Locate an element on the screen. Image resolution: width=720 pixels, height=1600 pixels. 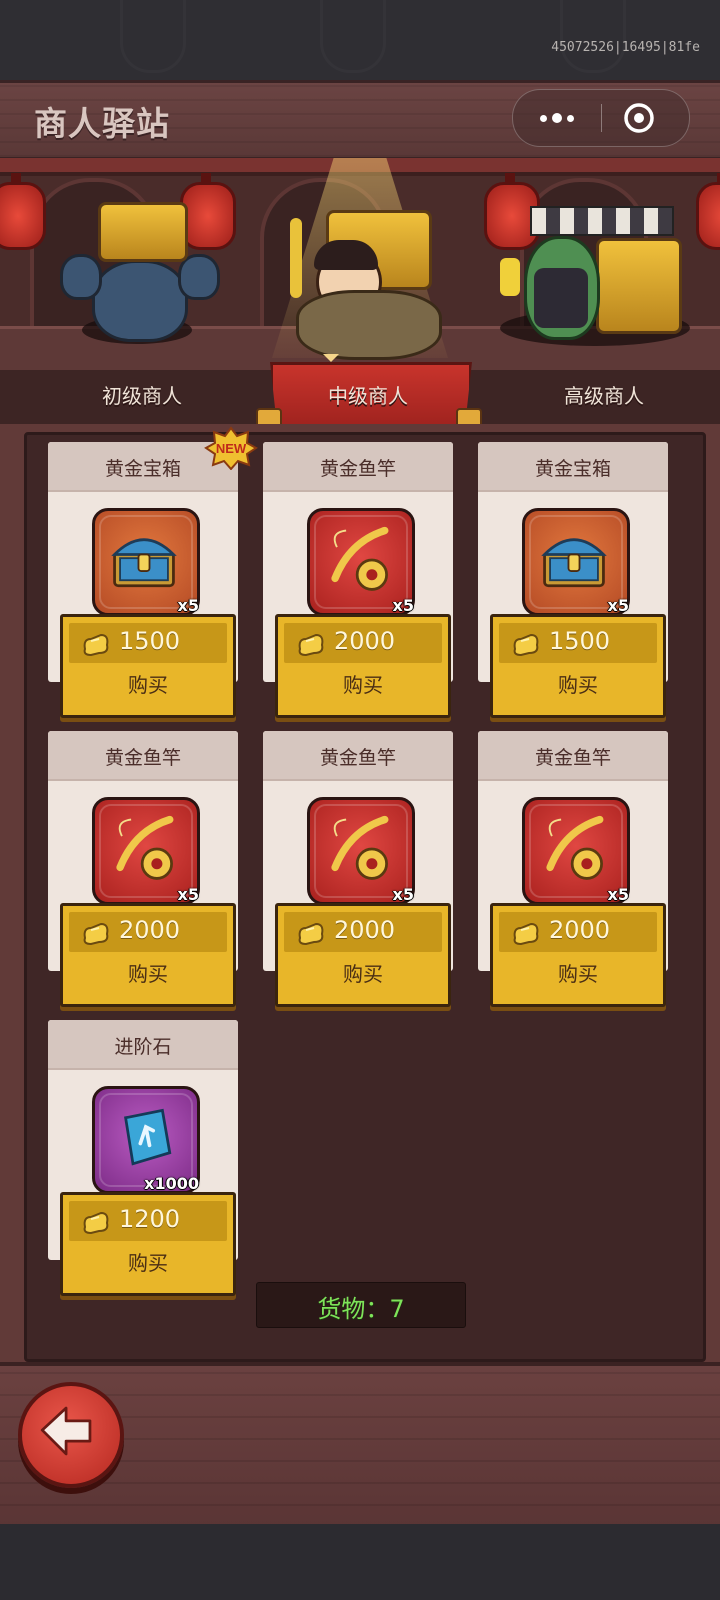
build-id: 45072526|16495|81fe is located at coordinates (625, 47).